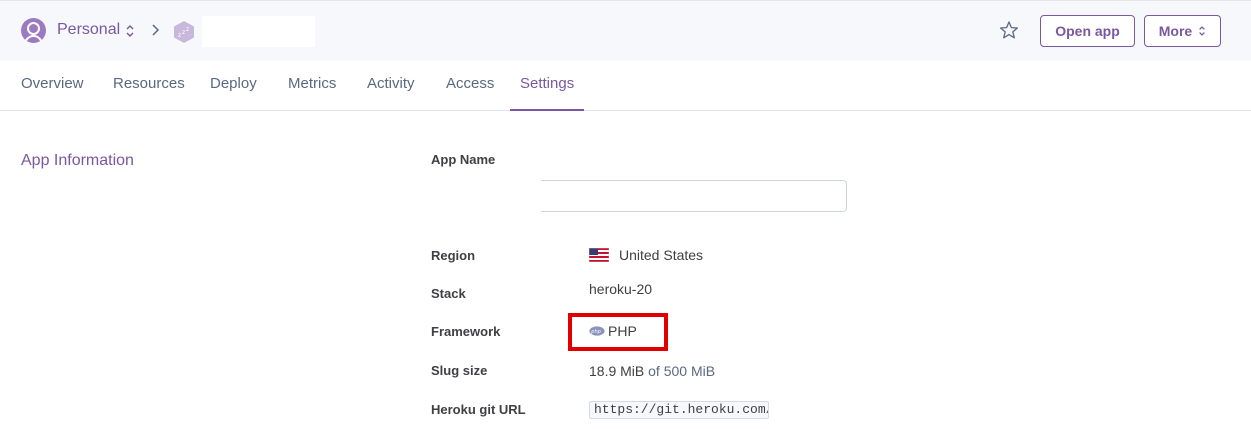 The width and height of the screenshot is (1251, 429). I want to click on tab-metrics: Metrics, so click(312, 86).